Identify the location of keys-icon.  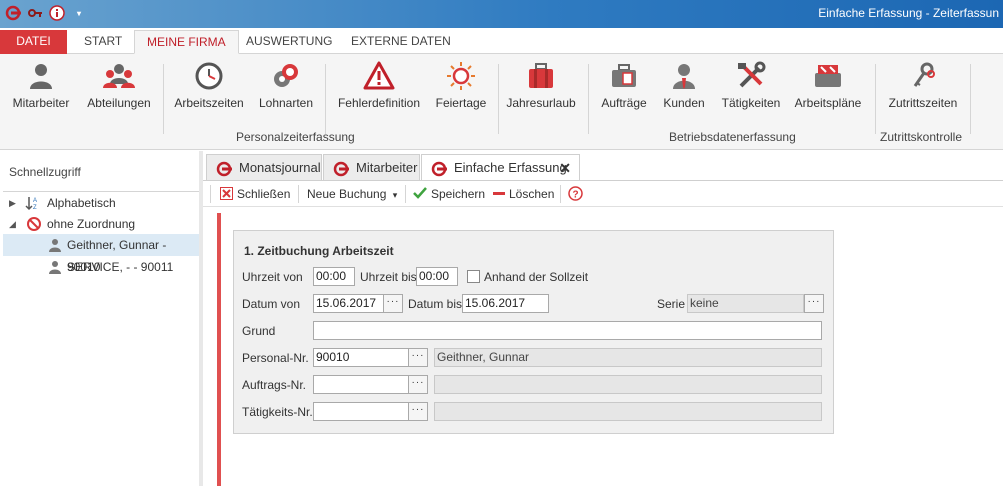
(924, 74).